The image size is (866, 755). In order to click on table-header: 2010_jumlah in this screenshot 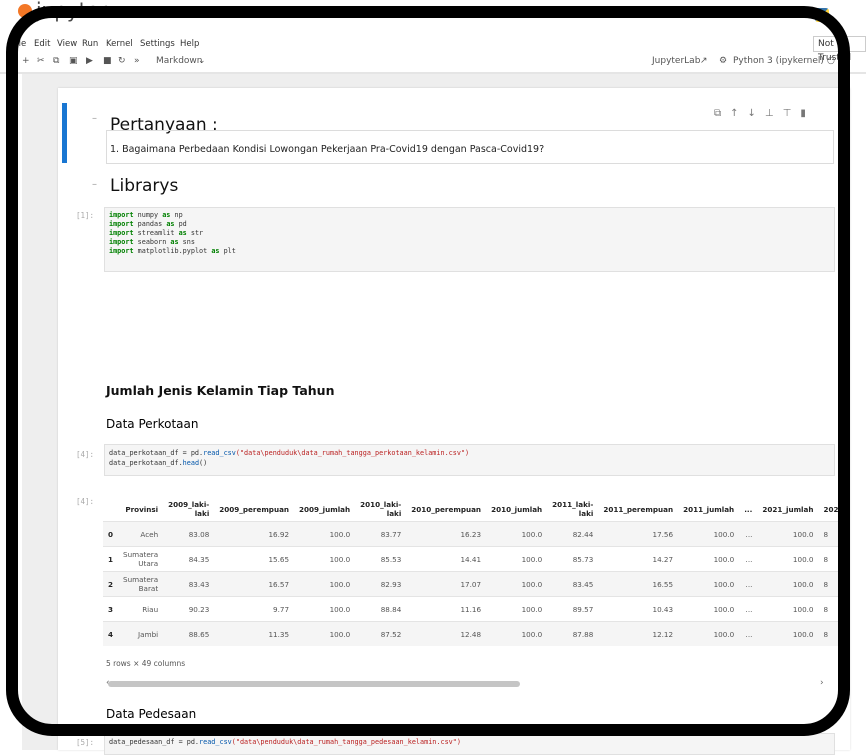, I will do `click(517, 509)`.